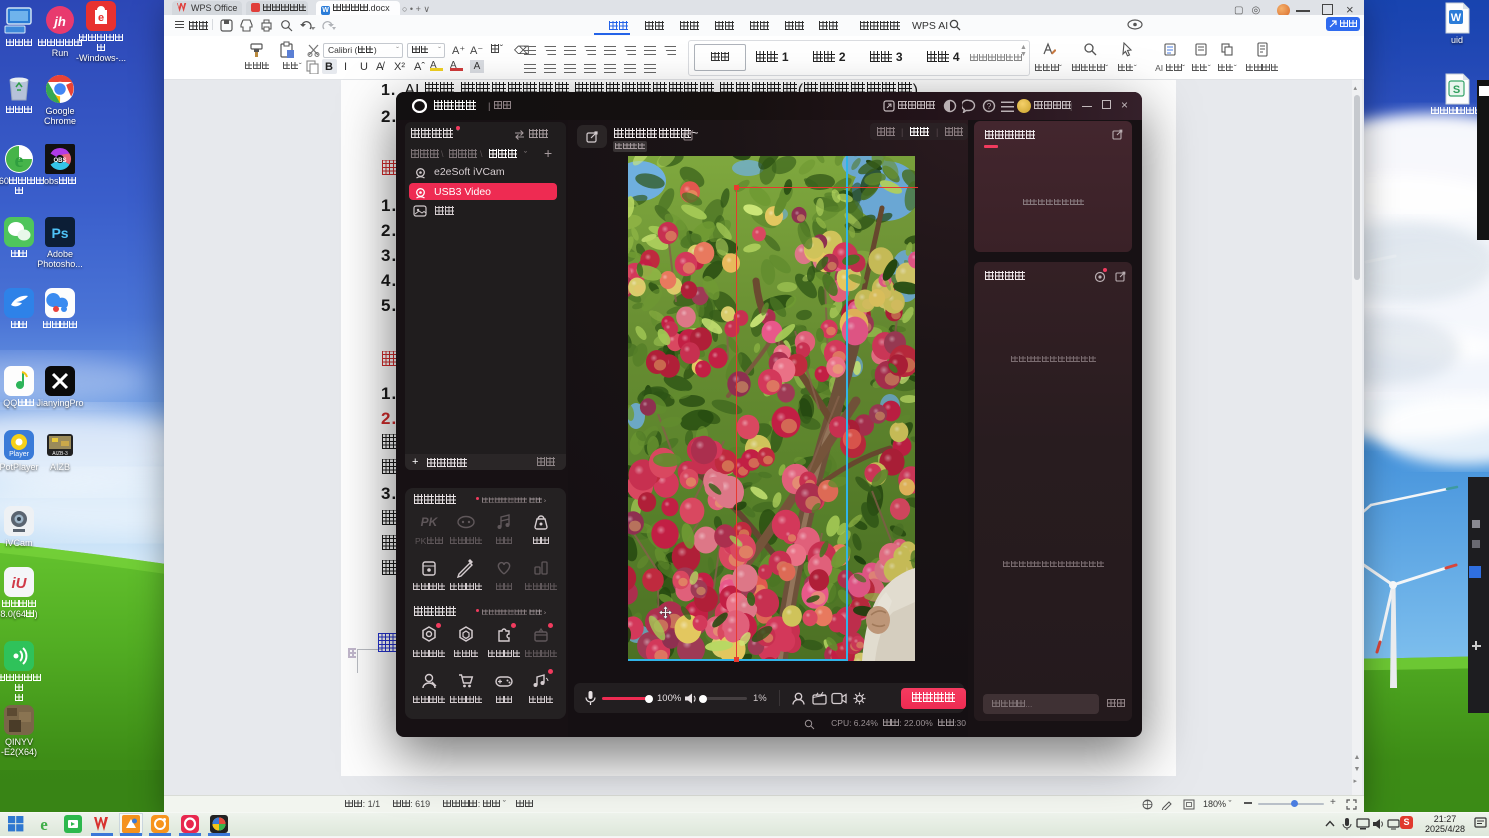 The height and width of the screenshot is (838, 1489). What do you see at coordinates (20, 583) in the screenshot?
I see `svg-text: iU` at bounding box center [20, 583].